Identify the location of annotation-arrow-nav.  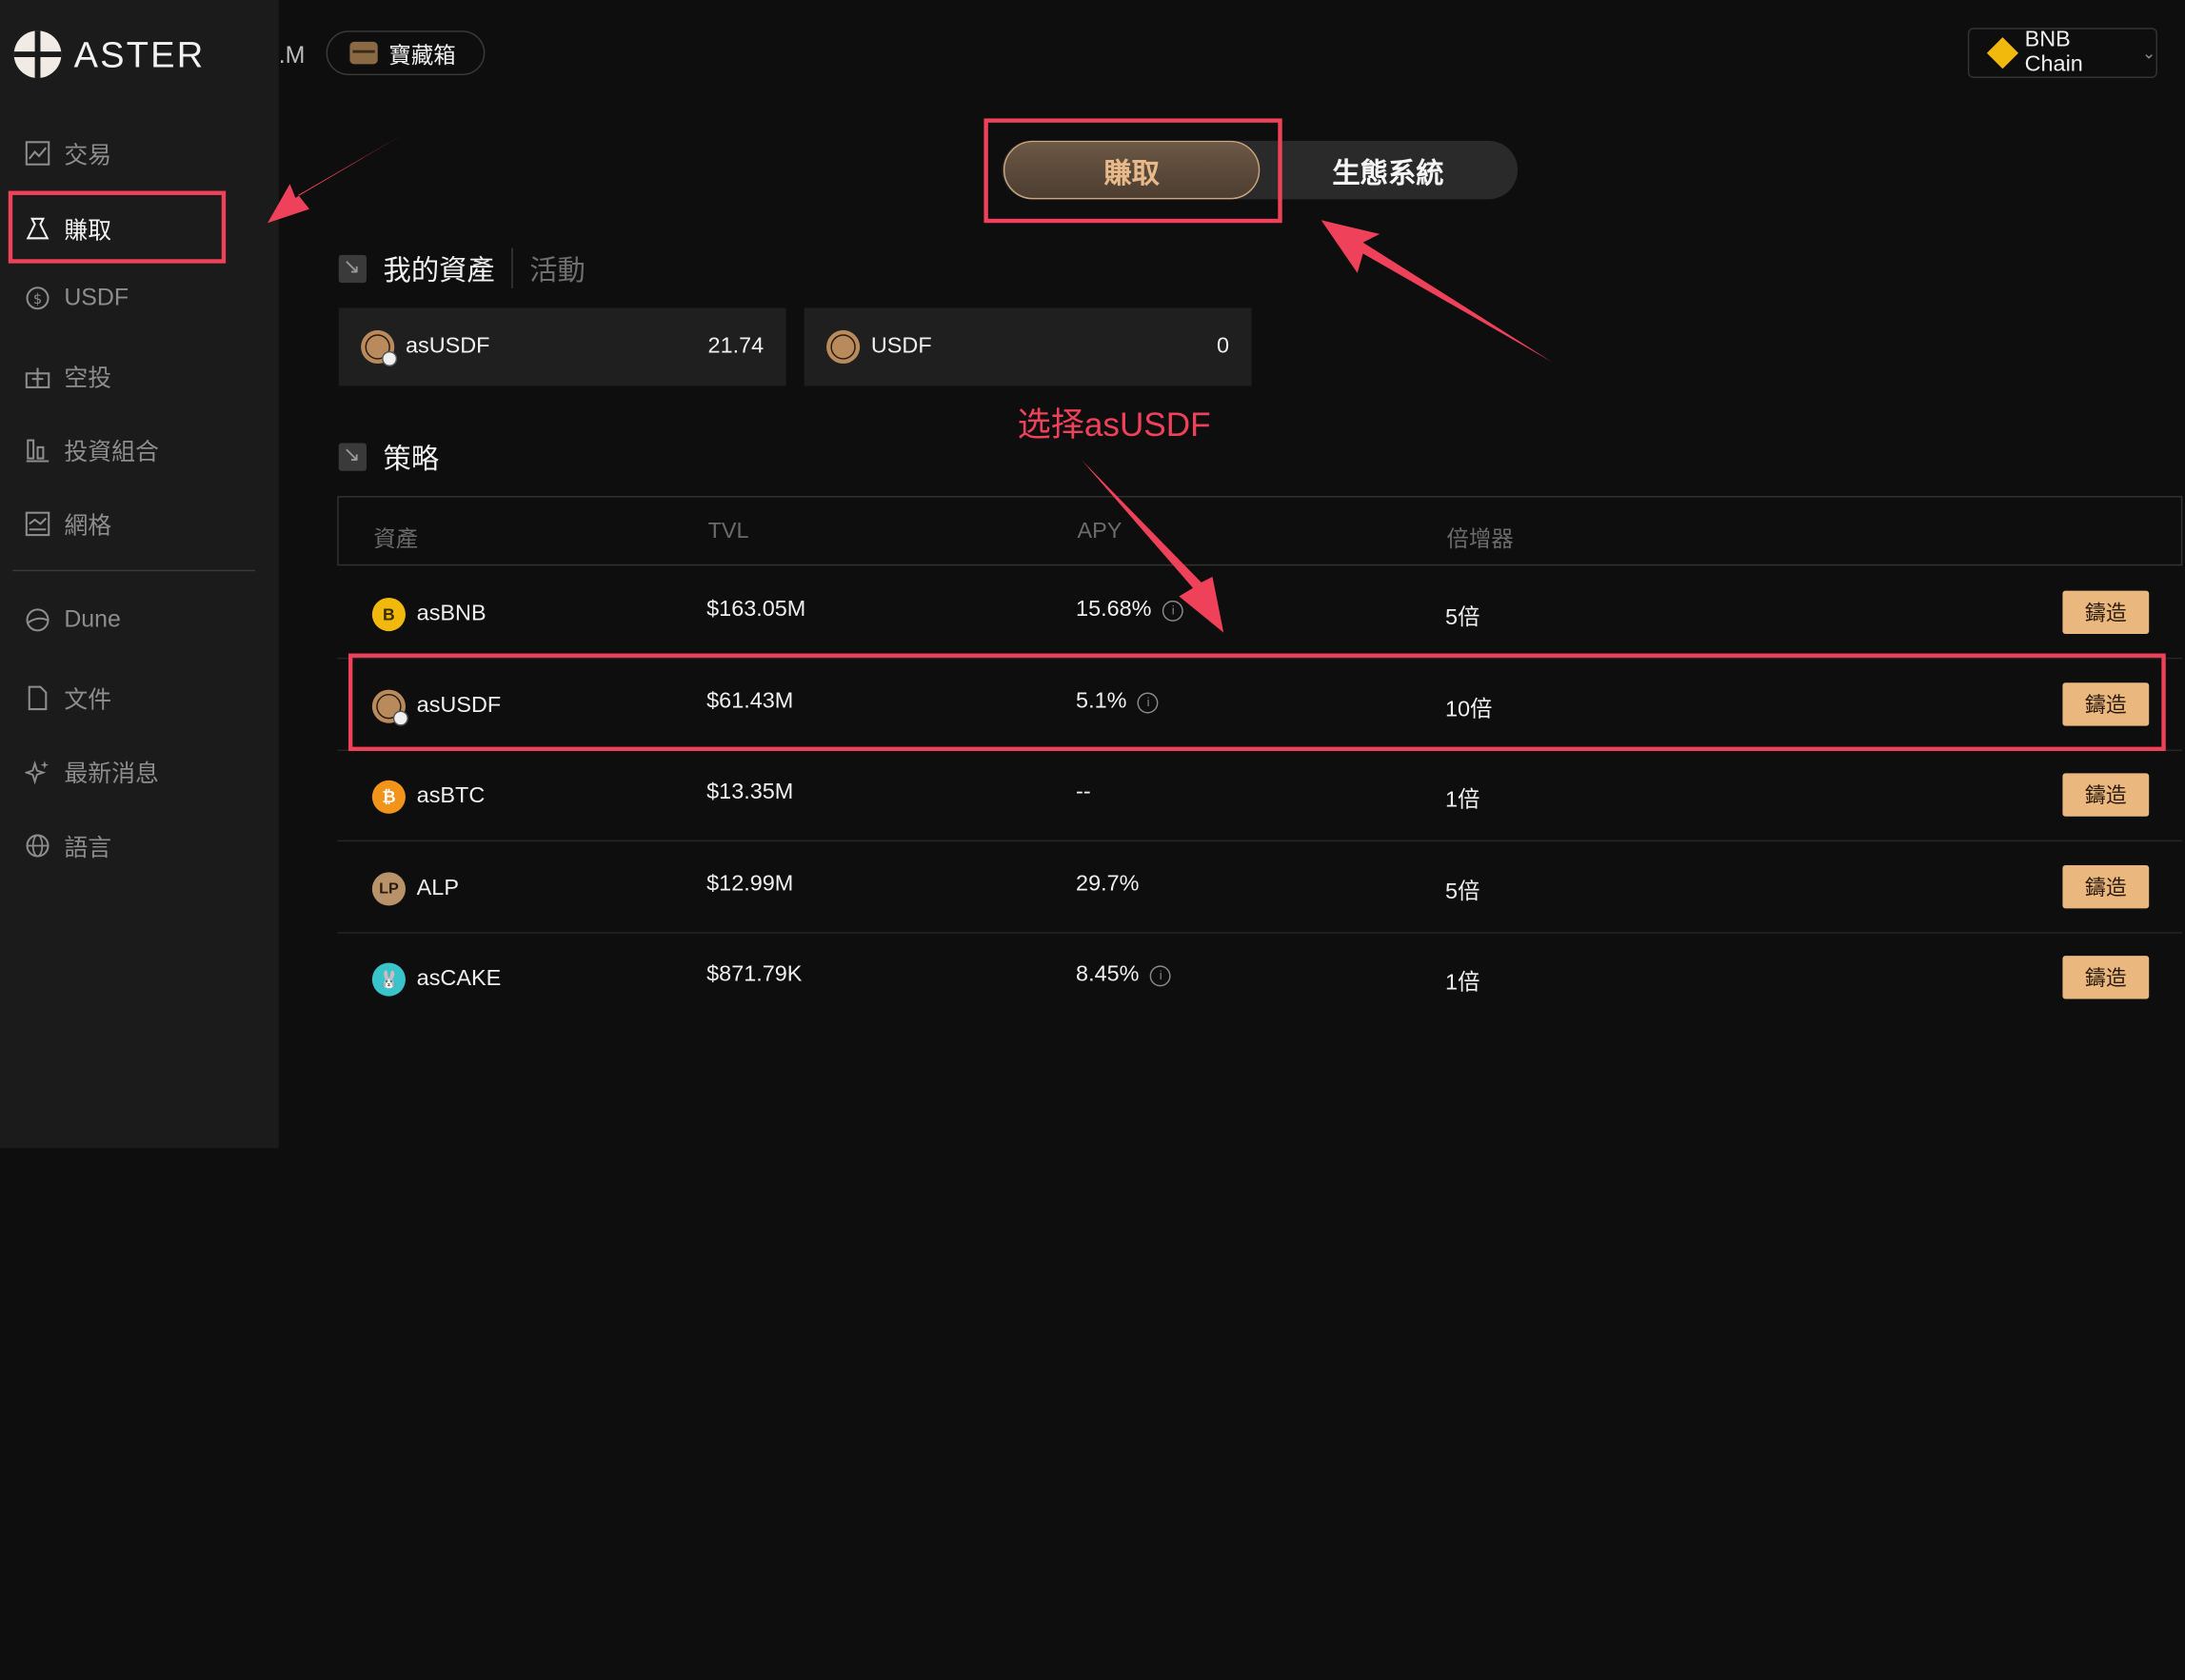
(337, 178).